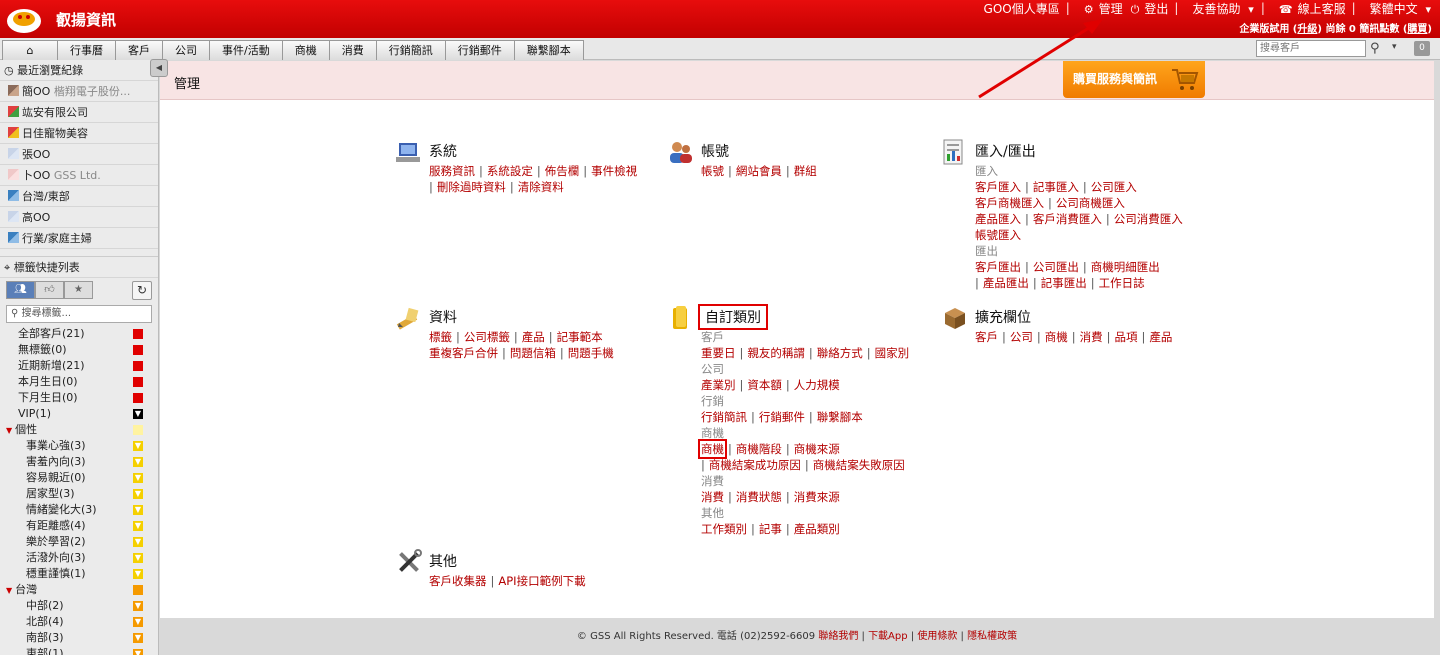 This screenshot has height=655, width=1440. What do you see at coordinates (479, 50) in the screenshot?
I see `tab-email-marketing: 行銷郵件` at bounding box center [479, 50].